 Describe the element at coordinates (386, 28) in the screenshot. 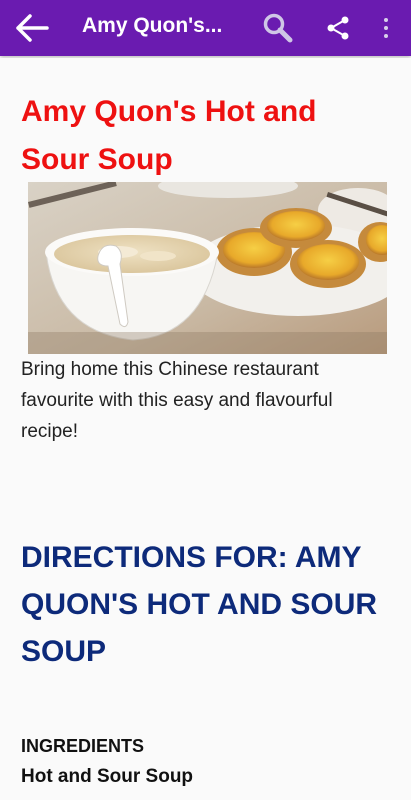

I see `more-vert-icon` at that location.